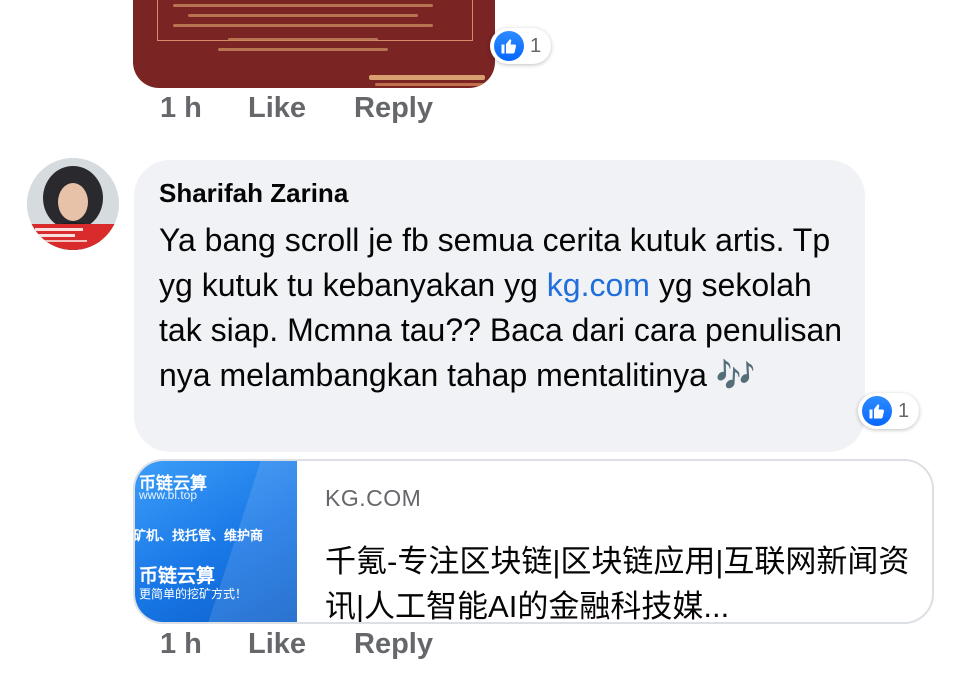  I want to click on music-notes-emoji: 🎶, so click(735, 375).